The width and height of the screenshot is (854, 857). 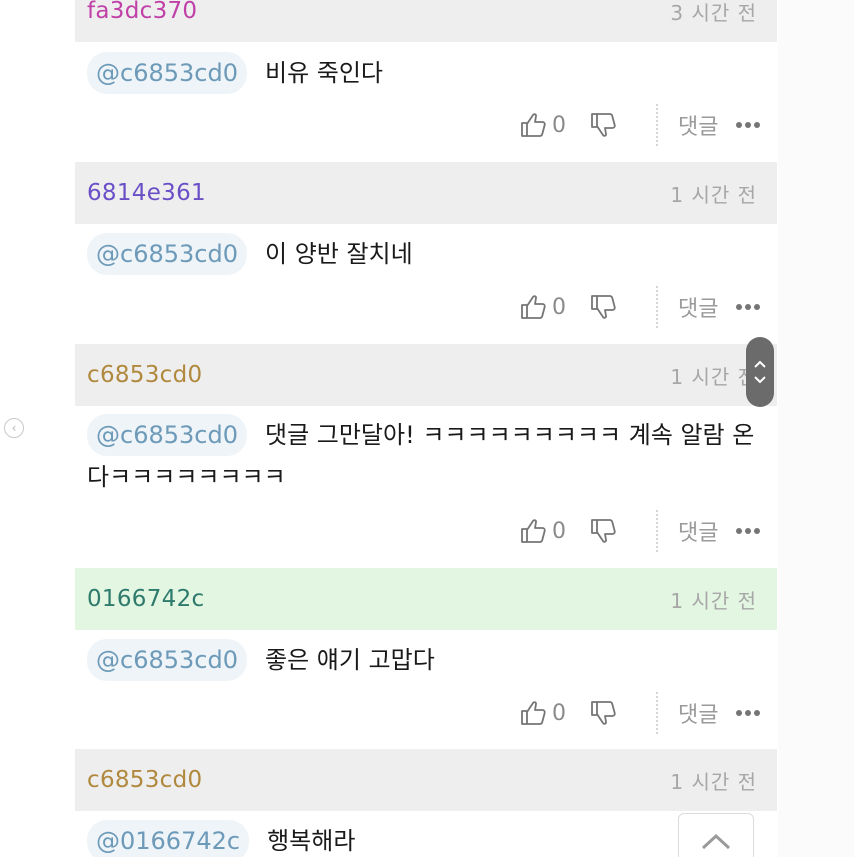 What do you see at coordinates (311, 841) in the screenshot?
I see `comment-text: 행복해라` at bounding box center [311, 841].